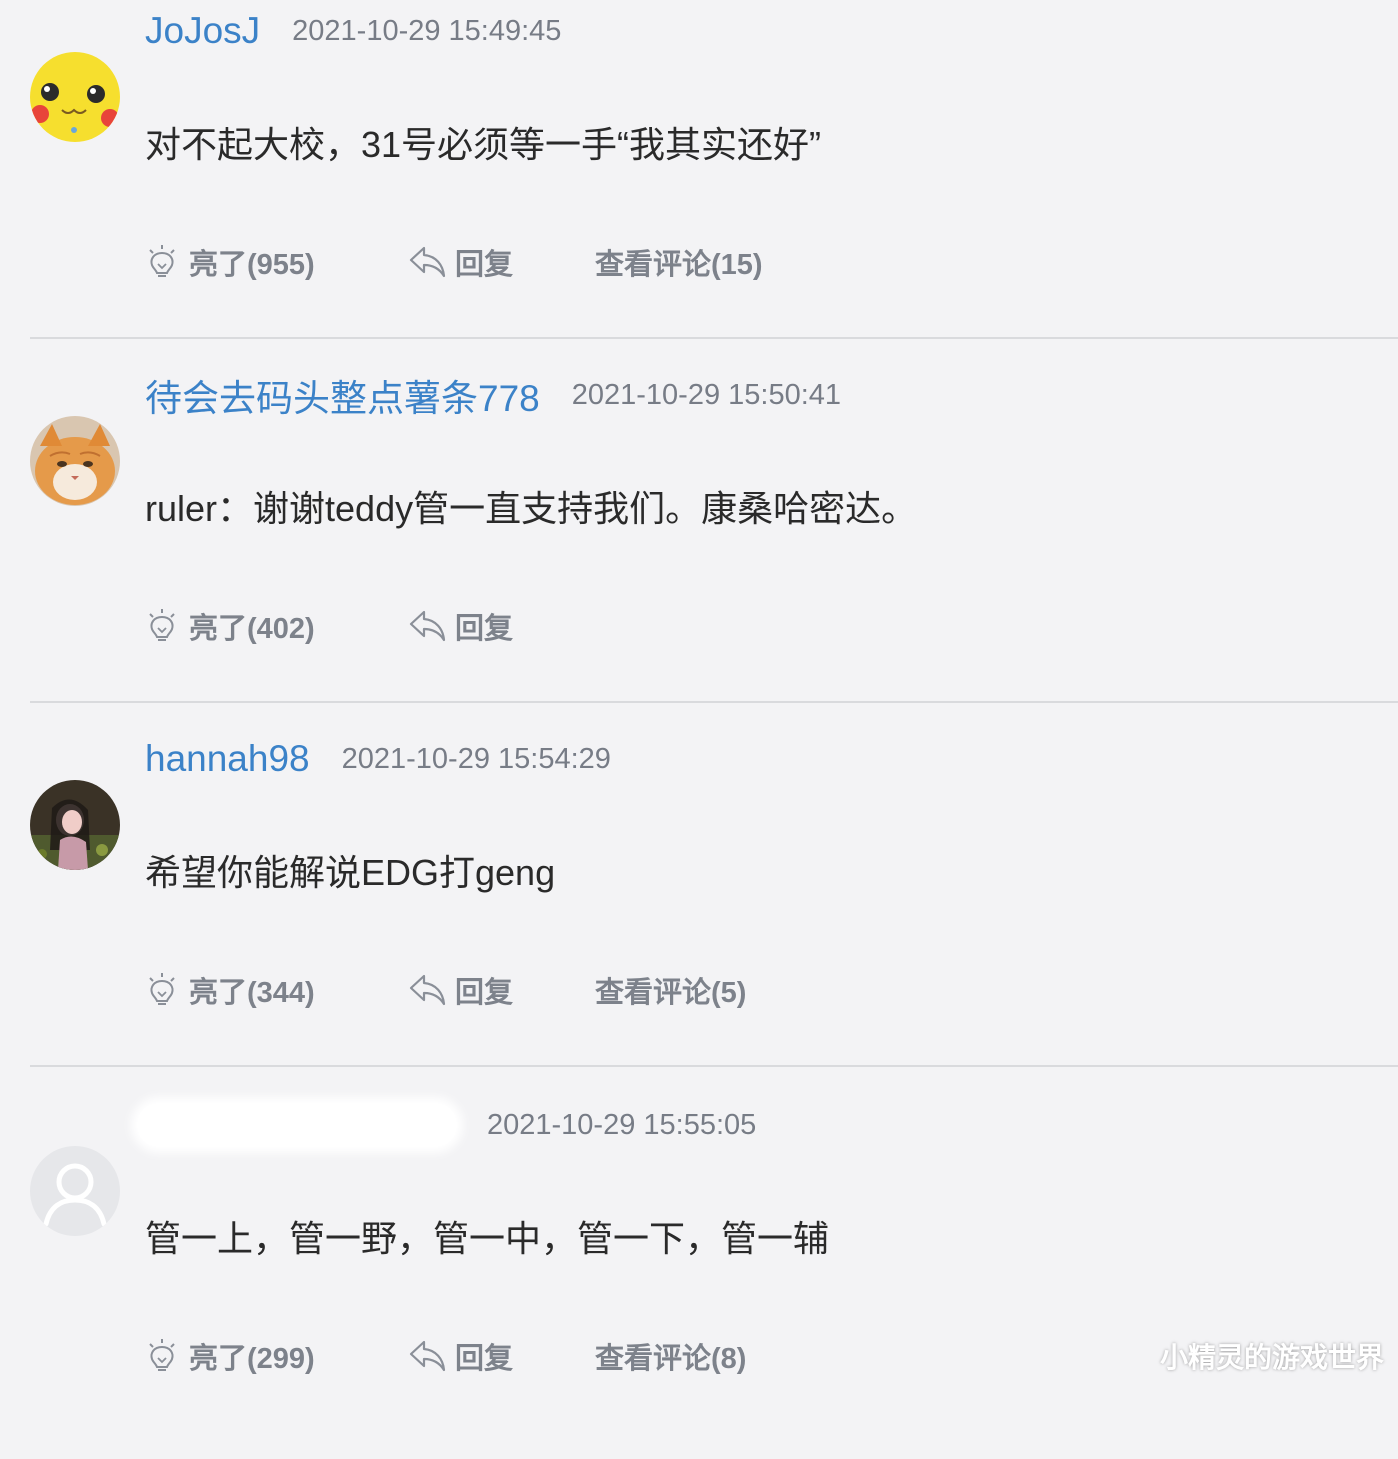 This screenshot has width=1398, height=1459. Describe the element at coordinates (622, 1124) in the screenshot. I see `comment-timestamp: 2021-10-29 15:55:05` at that location.